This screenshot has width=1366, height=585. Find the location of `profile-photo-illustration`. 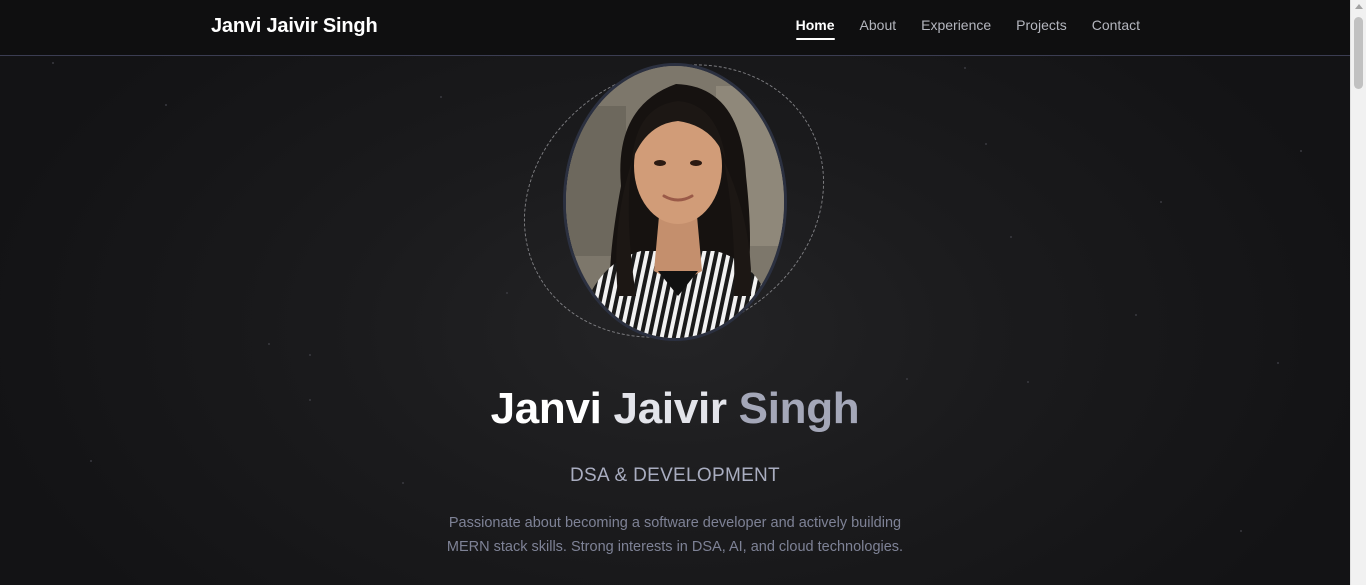

profile-photo-illustration is located at coordinates (675, 202).